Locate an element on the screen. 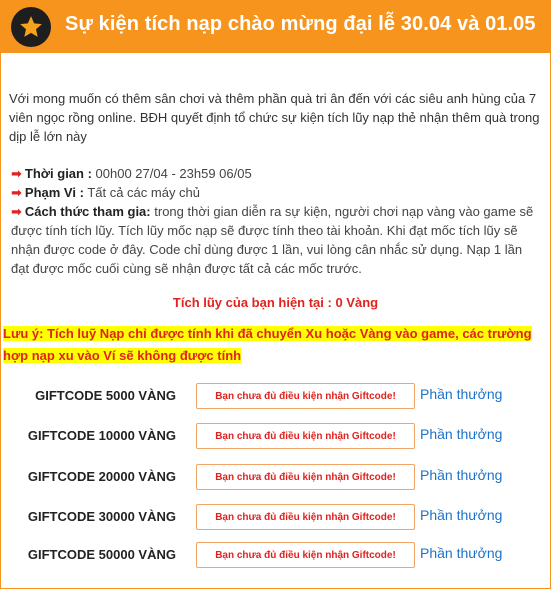 This screenshot has width=551, height=589. star-icon is located at coordinates (31, 27).